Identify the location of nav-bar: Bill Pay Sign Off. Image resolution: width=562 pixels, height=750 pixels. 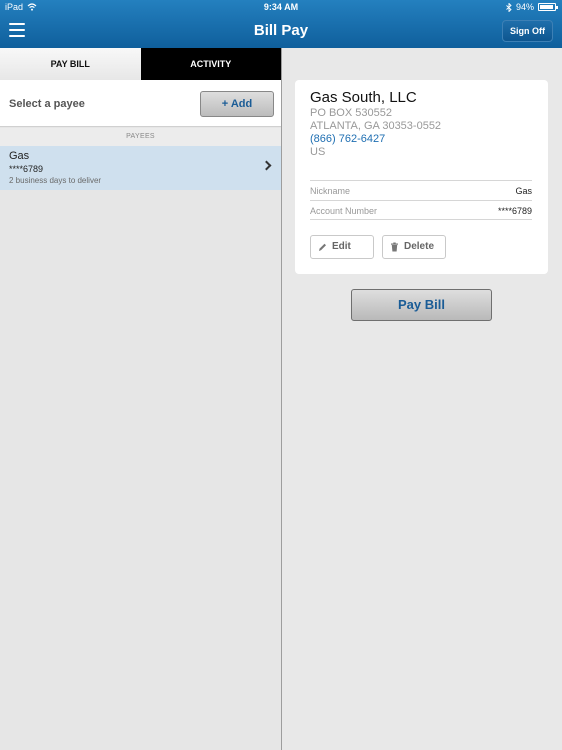
(281, 31).